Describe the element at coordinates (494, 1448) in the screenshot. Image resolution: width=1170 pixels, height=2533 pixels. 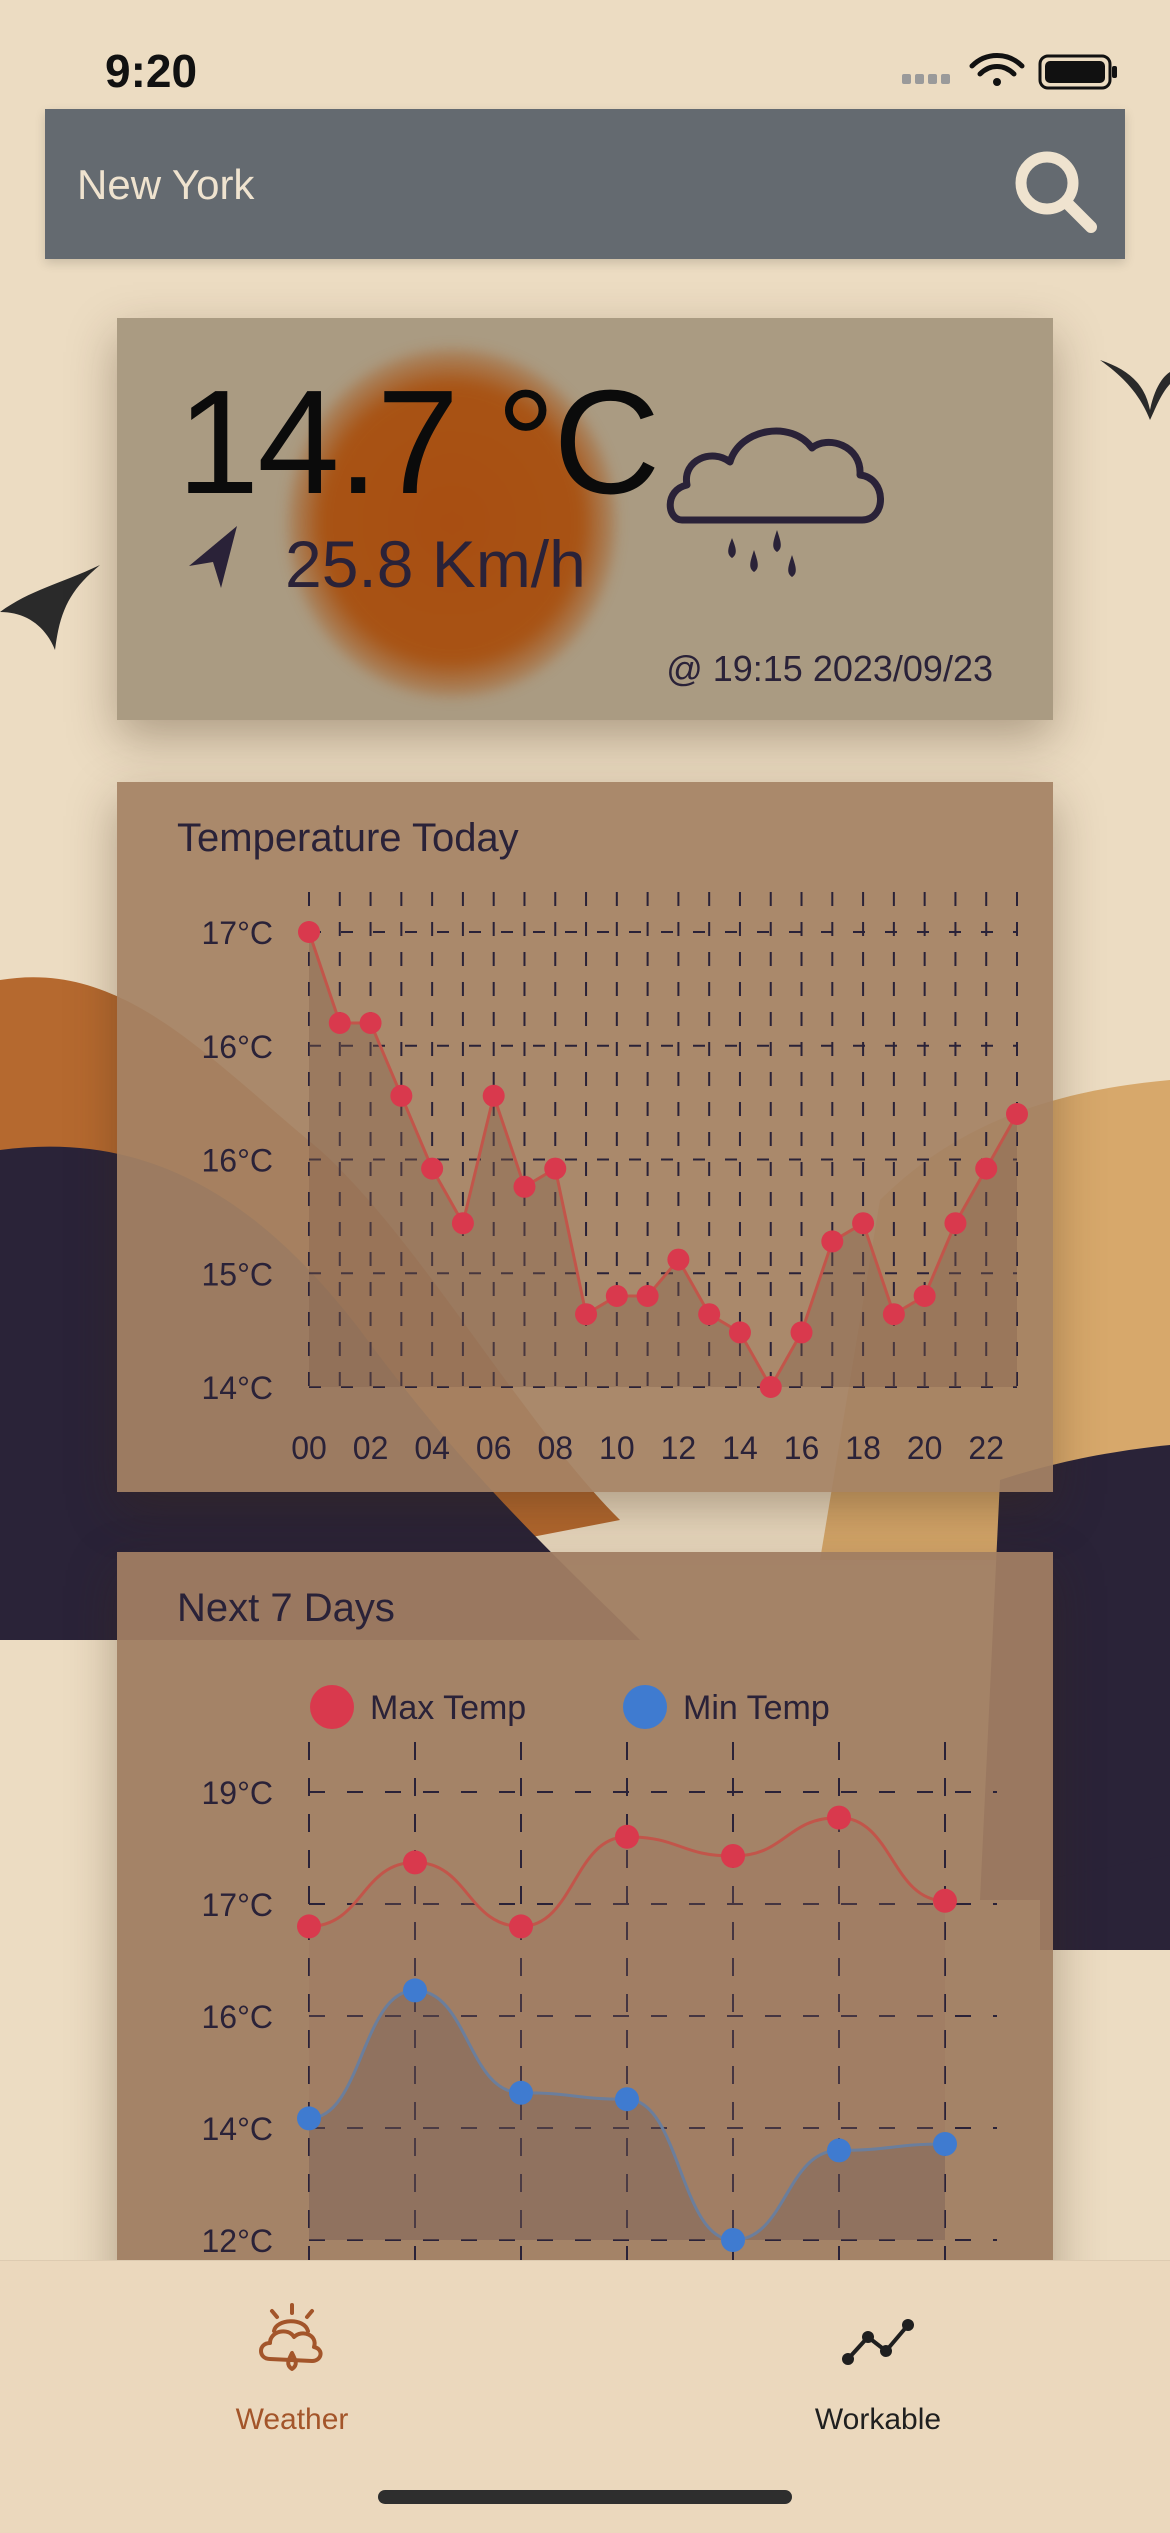
I see `x-tick-label: 06` at that location.